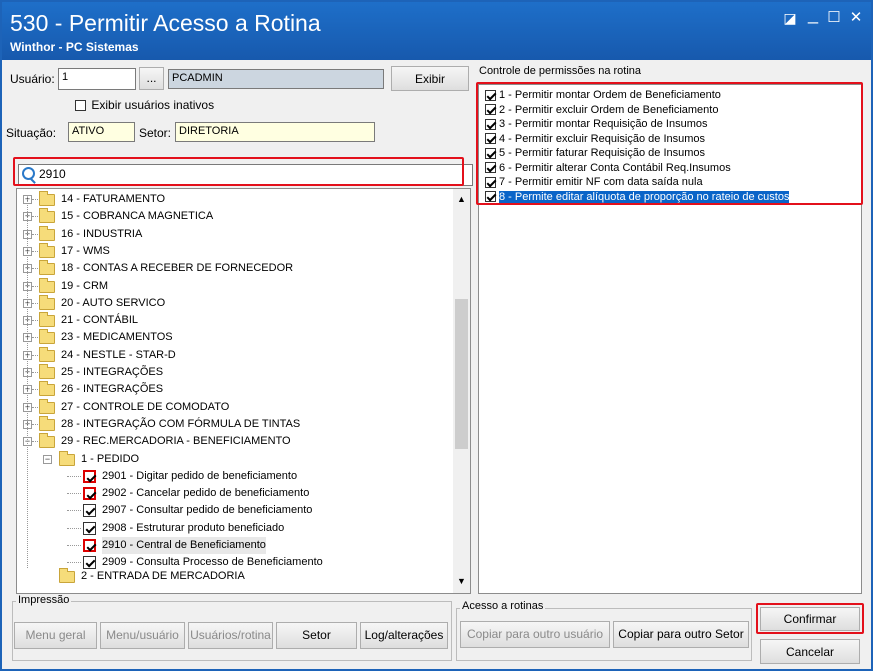 This screenshot has height=671, width=873. I want to click on tree-routine-label: 2901 - Digitar pedido de beneficiamento, so click(200, 475).